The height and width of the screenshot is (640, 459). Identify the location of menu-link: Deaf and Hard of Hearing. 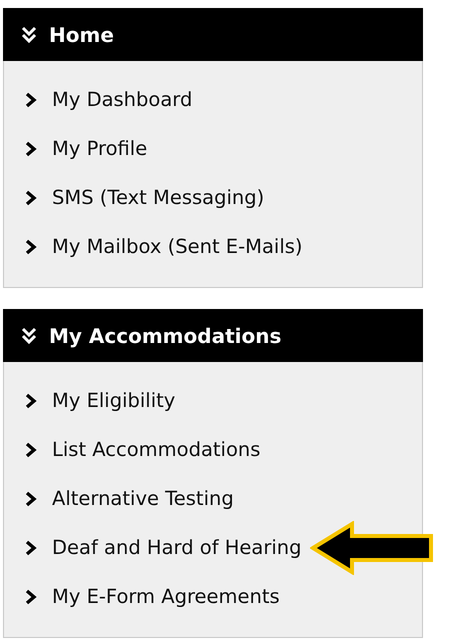
(177, 547).